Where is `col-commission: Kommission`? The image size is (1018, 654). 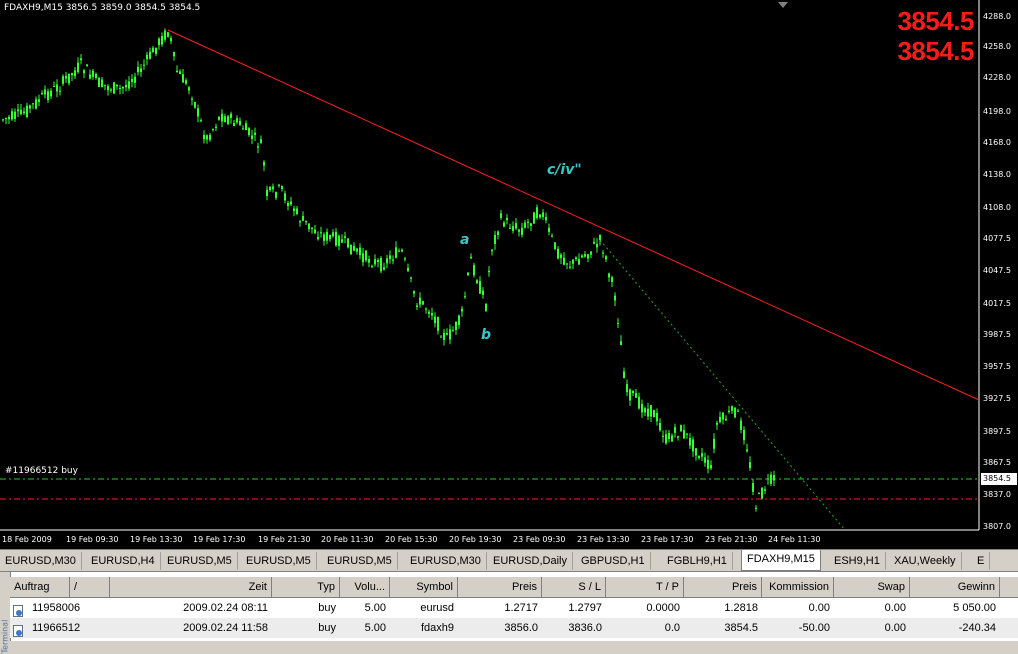 col-commission: Kommission is located at coordinates (798, 587).